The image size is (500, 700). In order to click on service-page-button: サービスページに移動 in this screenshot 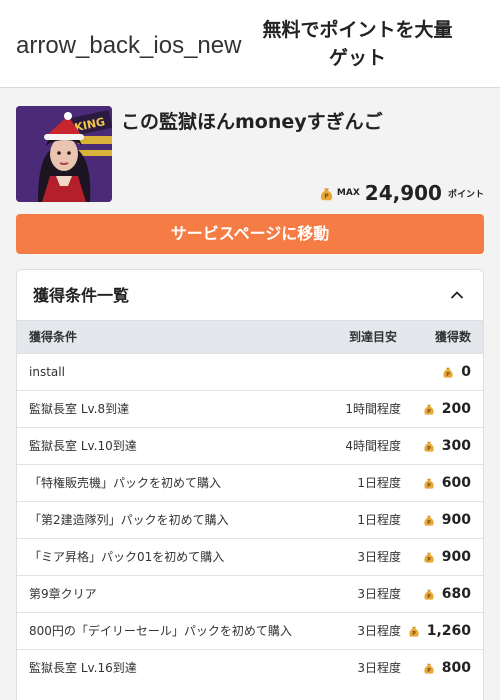, I will do `click(250, 234)`.